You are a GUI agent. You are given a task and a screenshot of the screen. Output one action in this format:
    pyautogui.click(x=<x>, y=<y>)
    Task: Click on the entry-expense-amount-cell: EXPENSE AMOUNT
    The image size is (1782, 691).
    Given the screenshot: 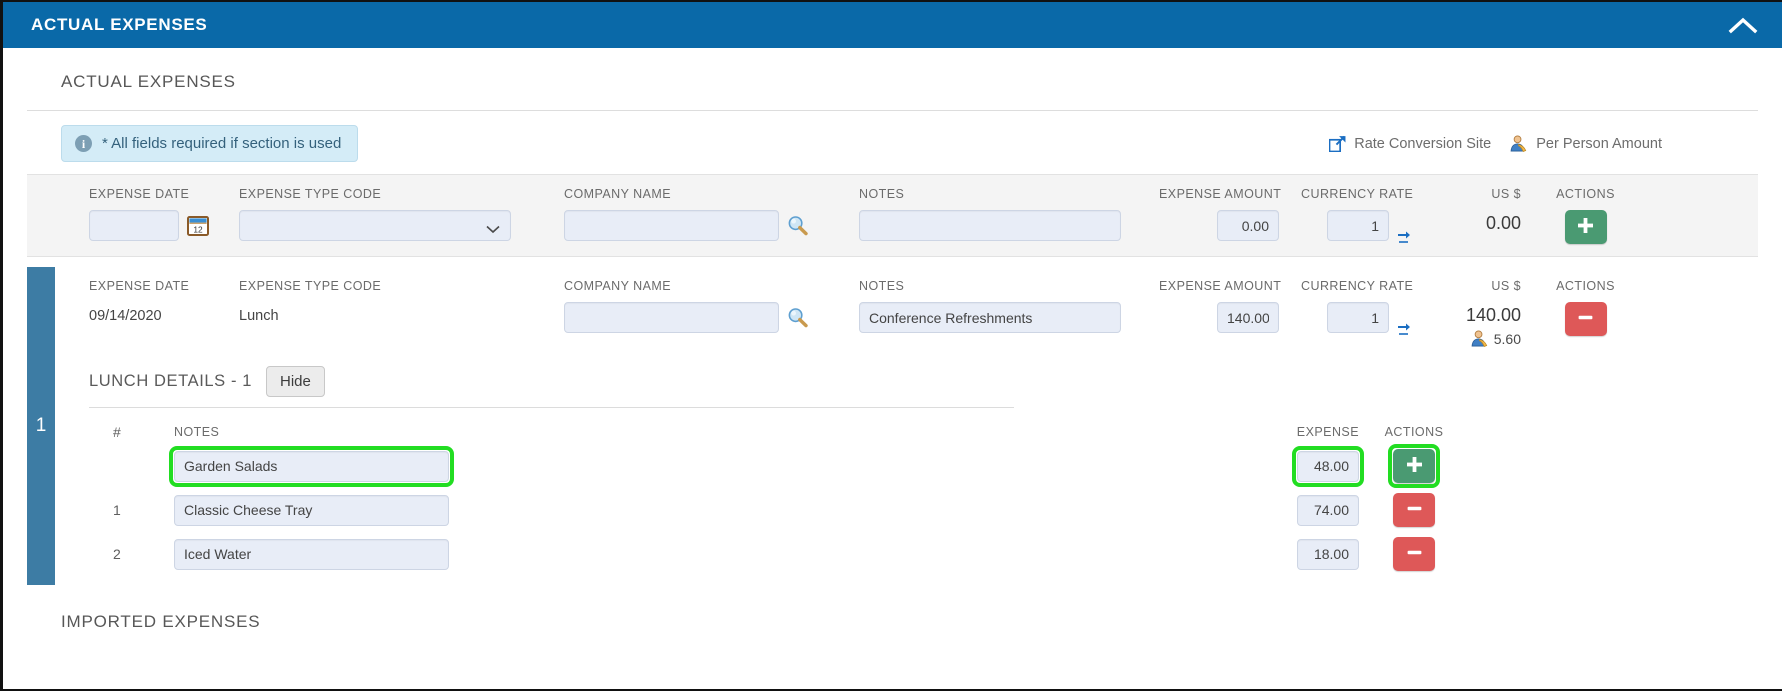 What is the action you would take?
    pyautogui.click(x=1220, y=213)
    